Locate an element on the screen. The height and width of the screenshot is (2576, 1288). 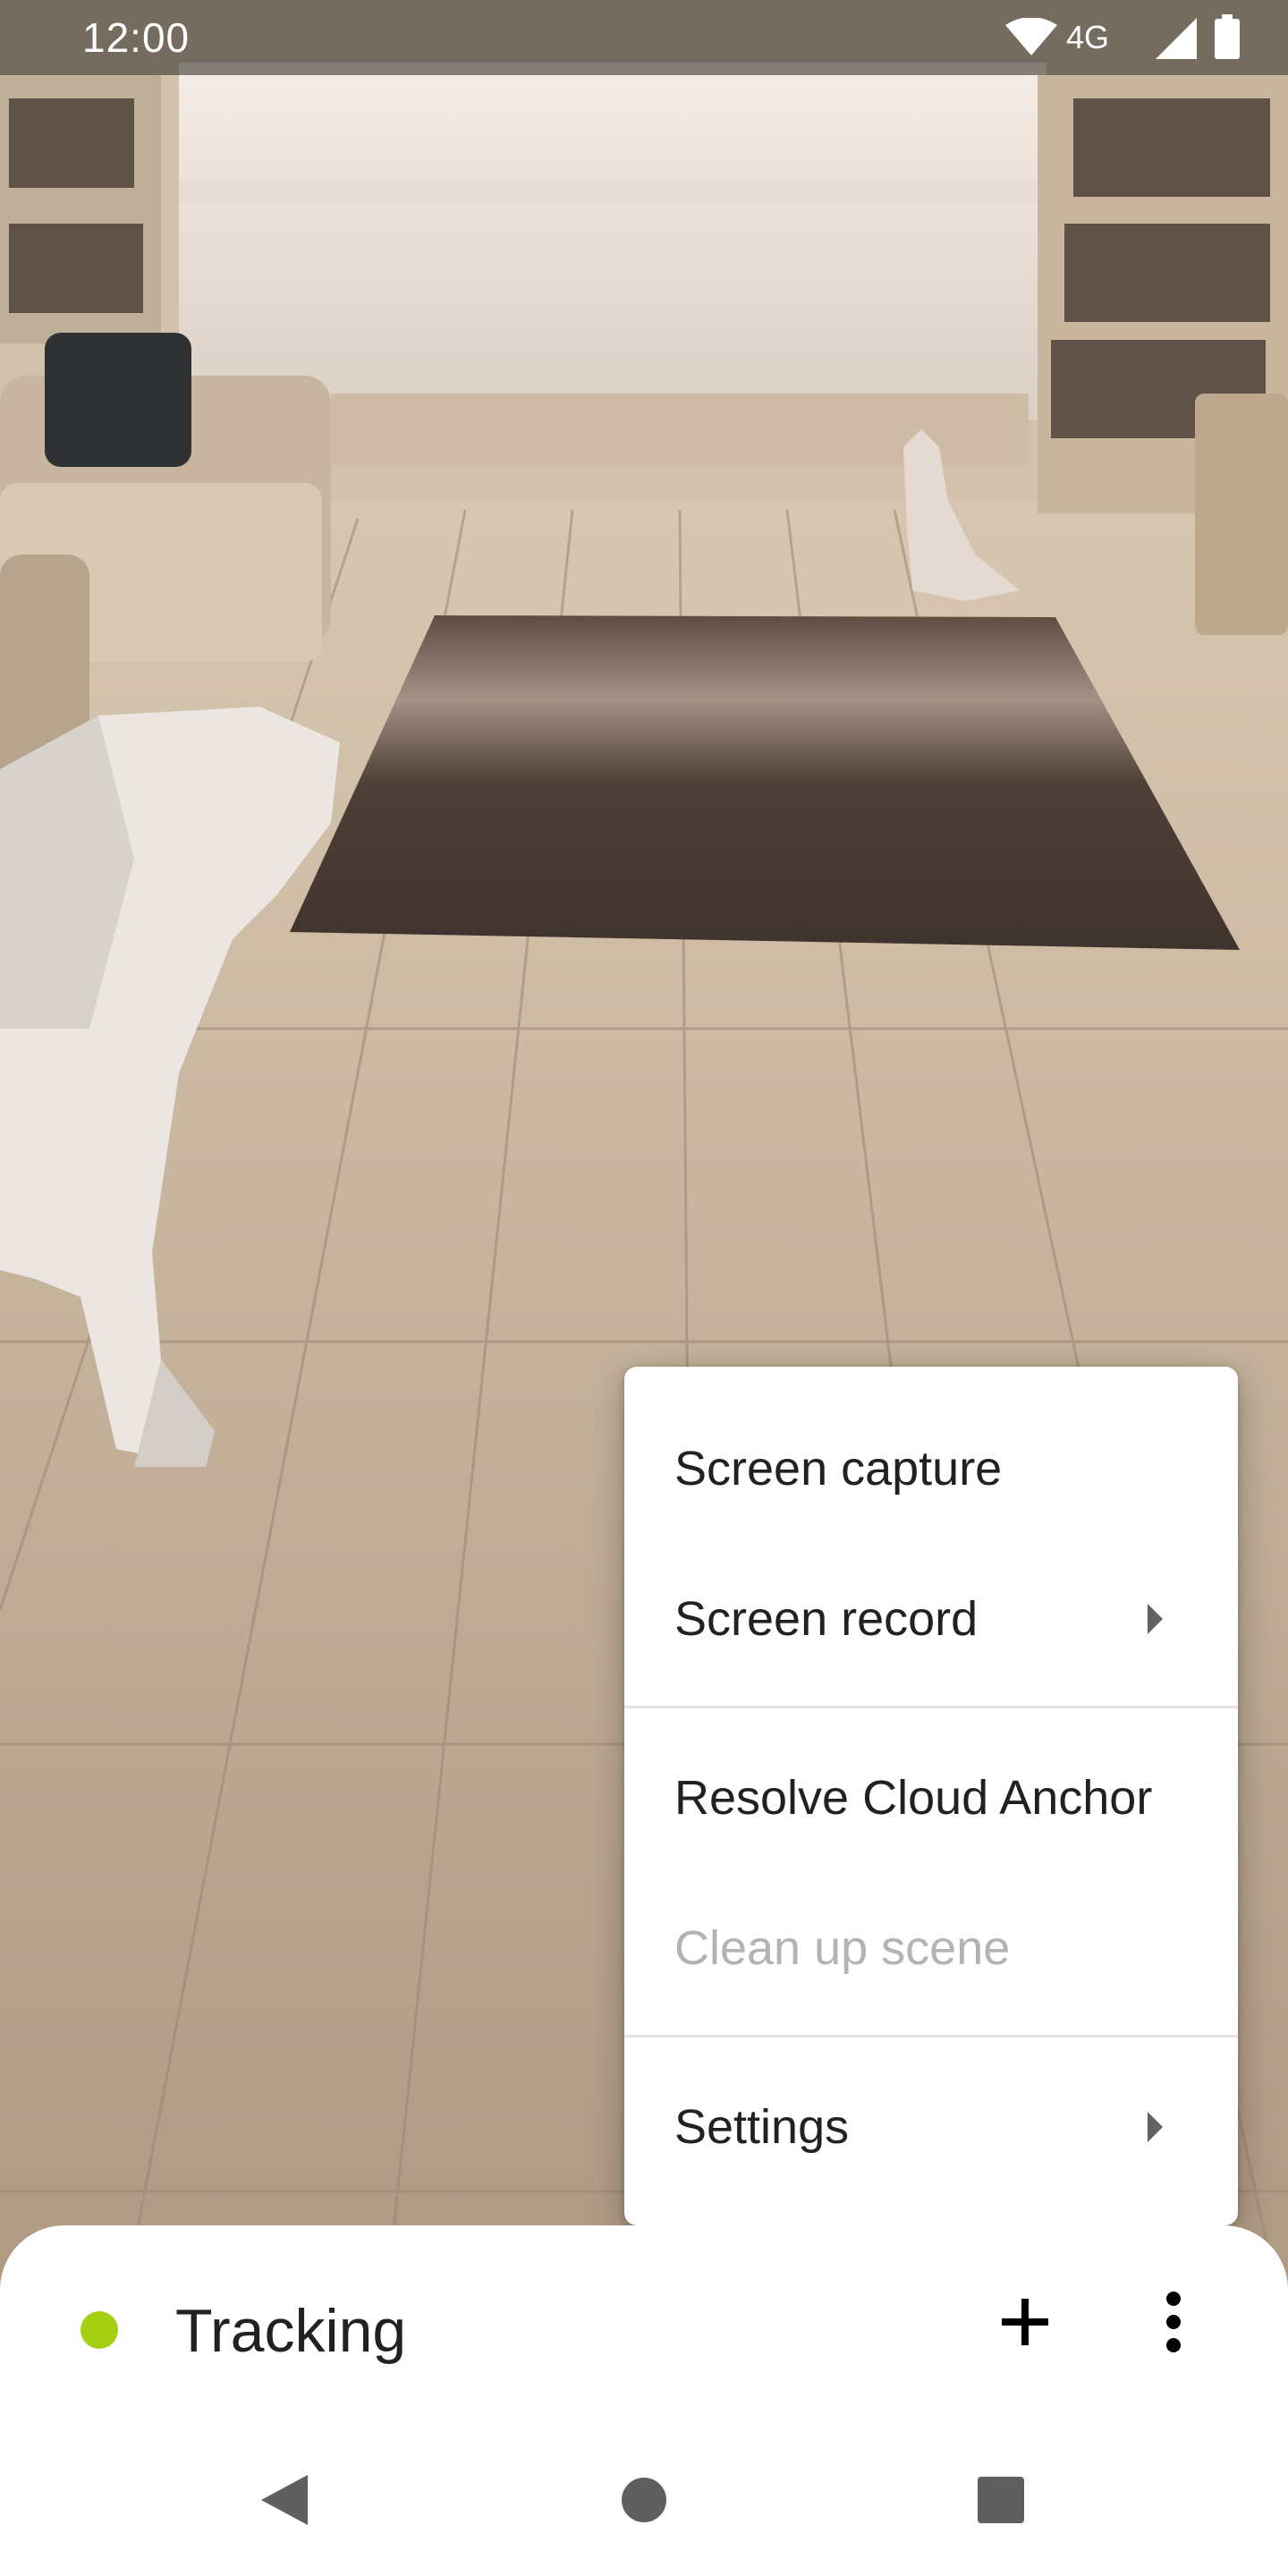
menu-item-label: Clean up scene is located at coordinates (842, 1948).